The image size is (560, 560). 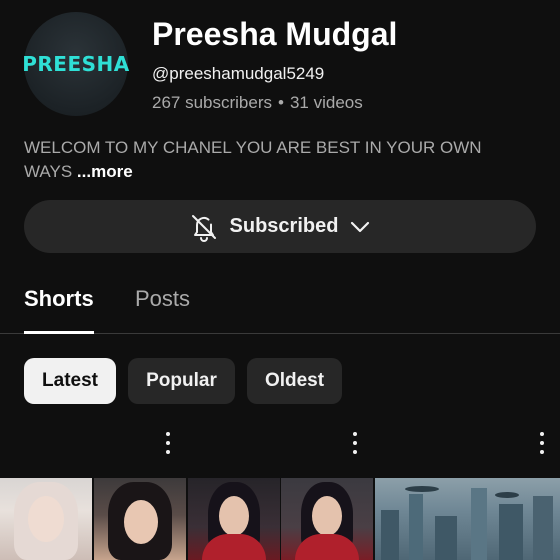 What do you see at coordinates (294, 381) in the screenshot?
I see `filter-oldest-chip: Oldest` at bounding box center [294, 381].